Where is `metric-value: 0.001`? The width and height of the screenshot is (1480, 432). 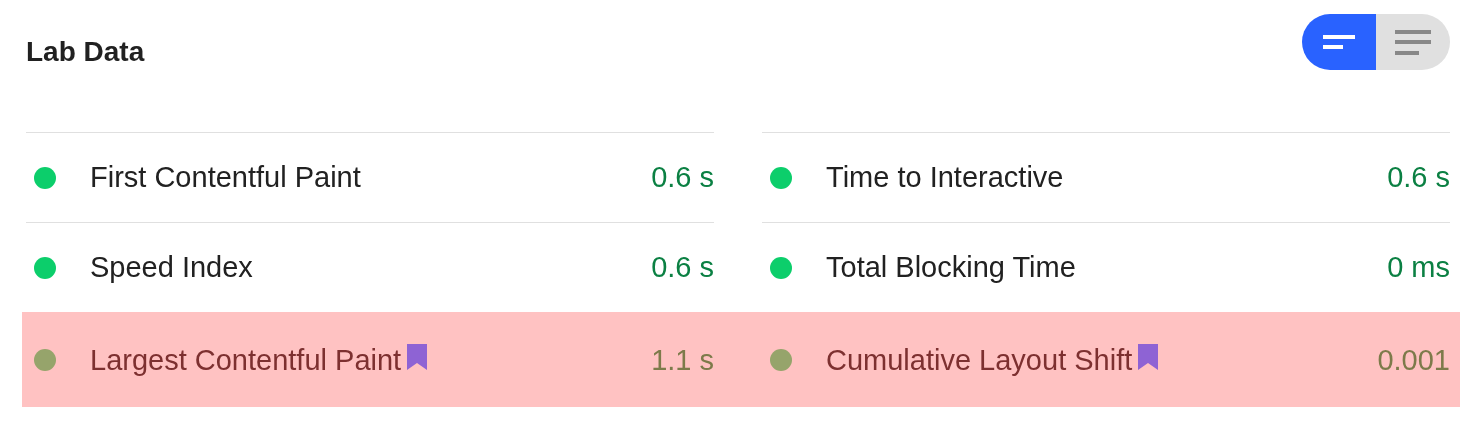
metric-value: 0.001 is located at coordinates (1413, 360).